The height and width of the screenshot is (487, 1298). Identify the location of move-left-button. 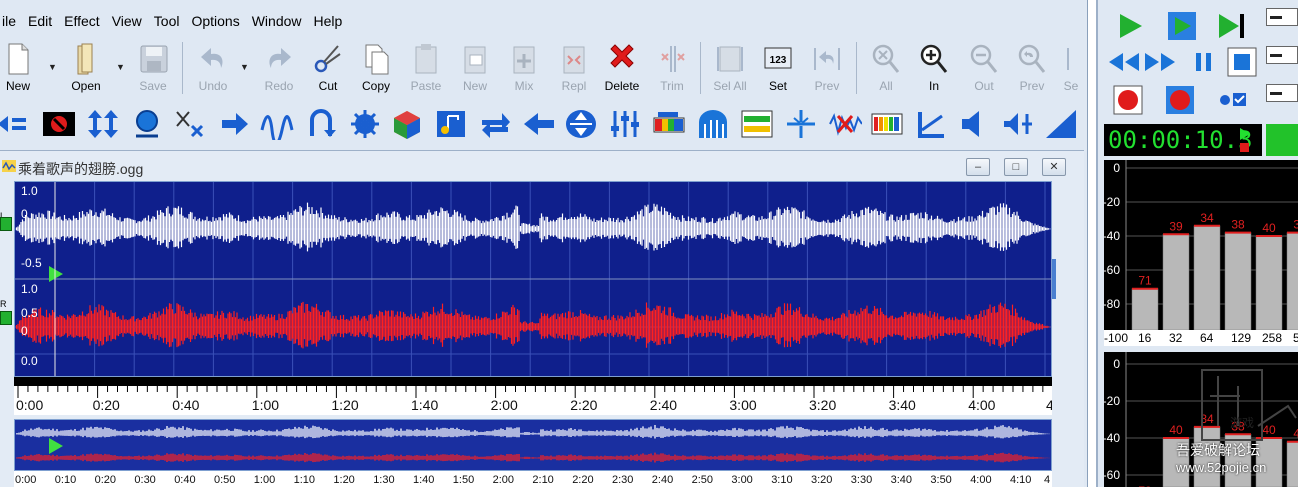
(539, 124).